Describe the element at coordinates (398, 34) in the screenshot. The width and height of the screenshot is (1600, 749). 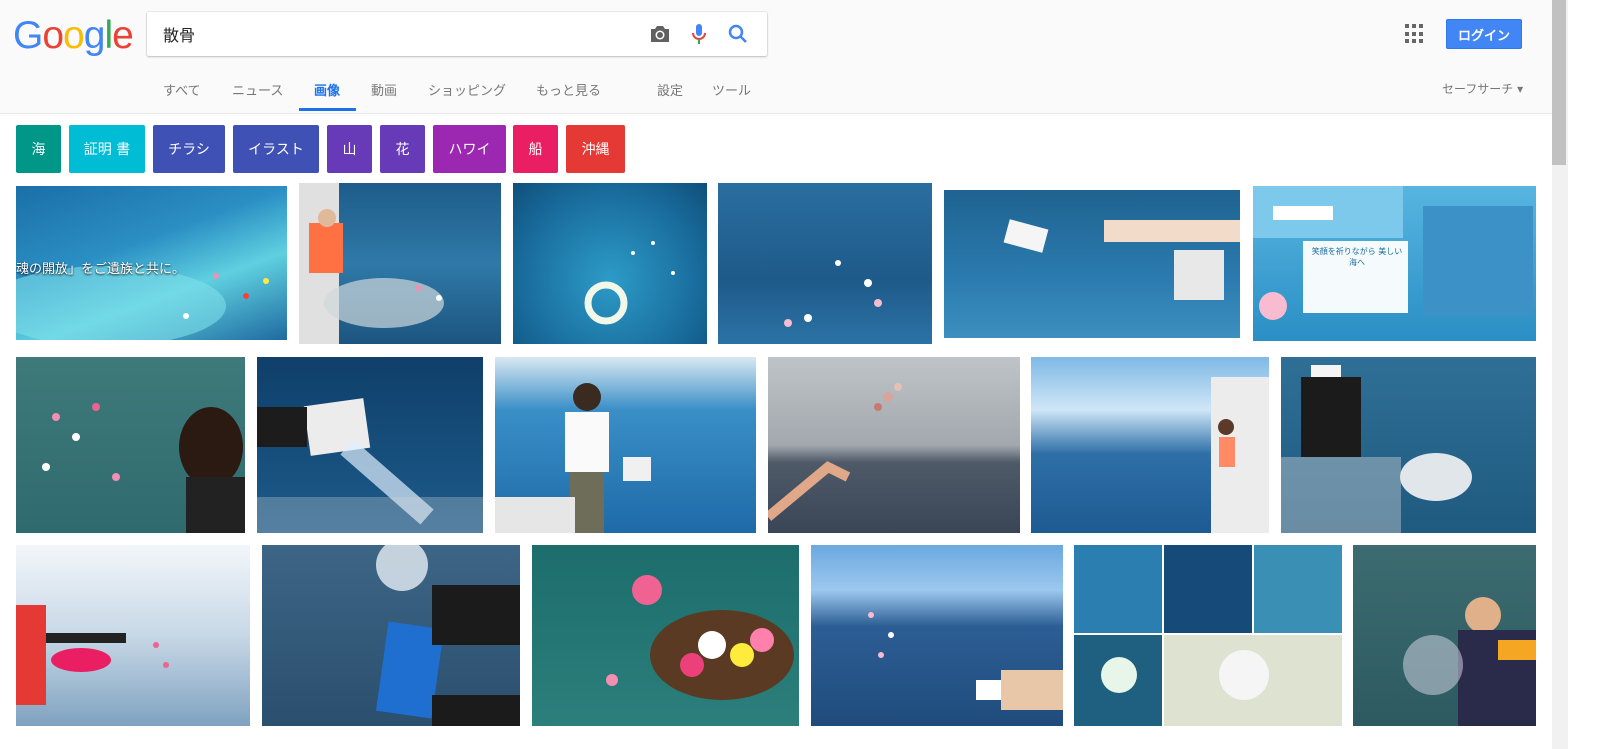
I see `search-input` at that location.